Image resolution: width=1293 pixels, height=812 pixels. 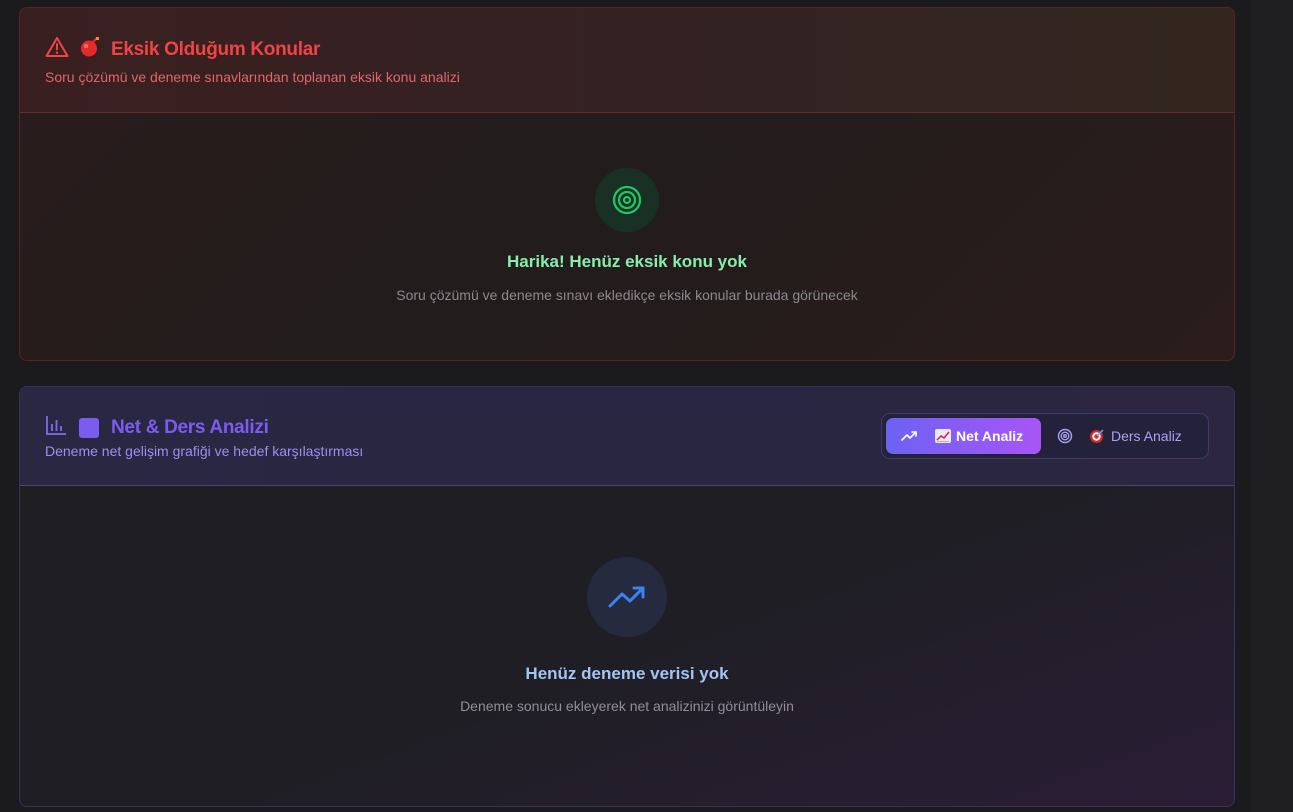 What do you see at coordinates (89, 427) in the screenshot?
I see `purple-square-emoji-icon` at bounding box center [89, 427].